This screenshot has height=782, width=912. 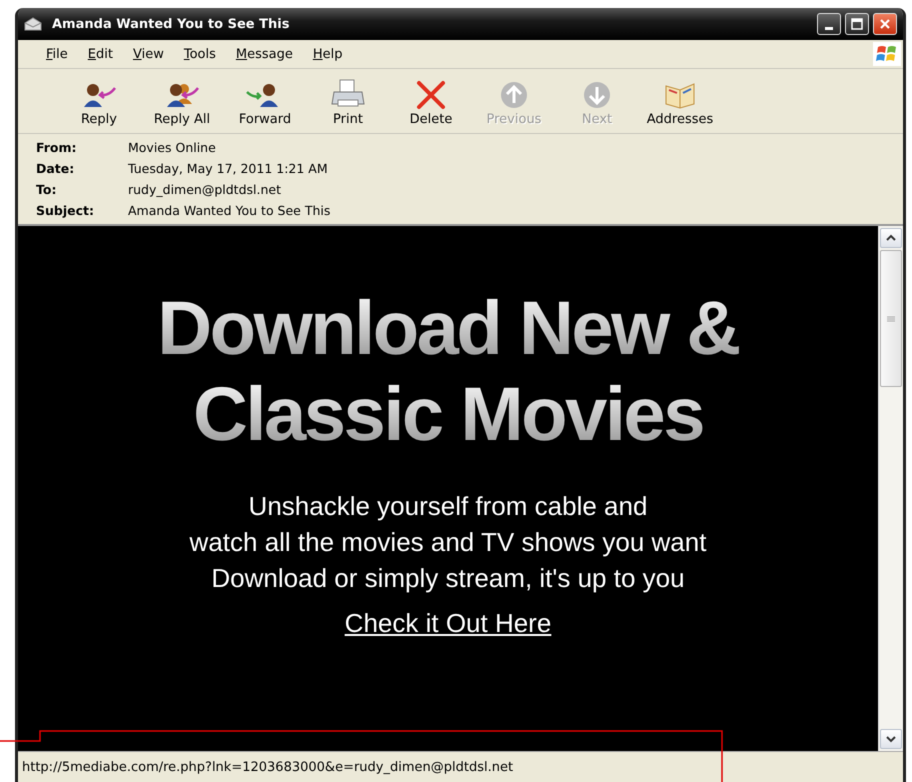 I want to click on scroll-down-button, so click(x=891, y=739).